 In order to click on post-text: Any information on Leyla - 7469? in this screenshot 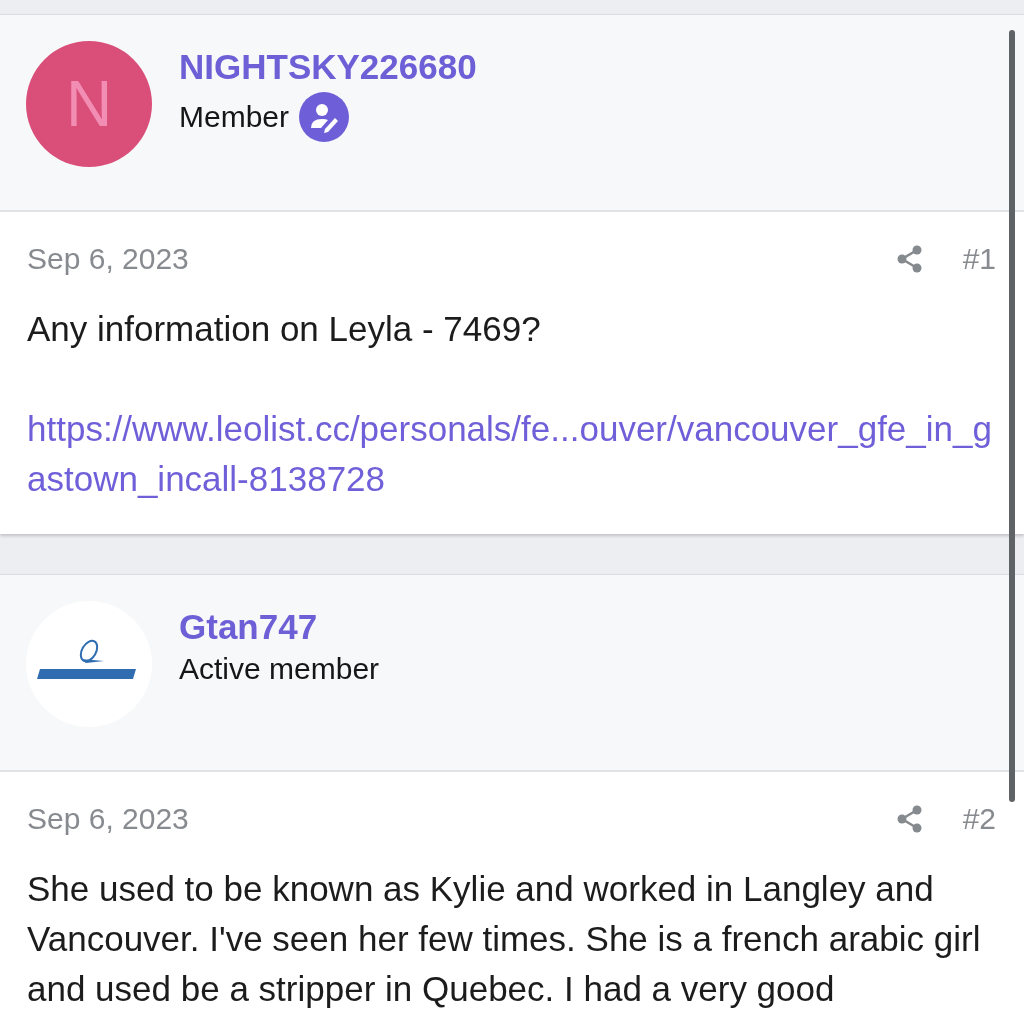, I will do `click(284, 329)`.